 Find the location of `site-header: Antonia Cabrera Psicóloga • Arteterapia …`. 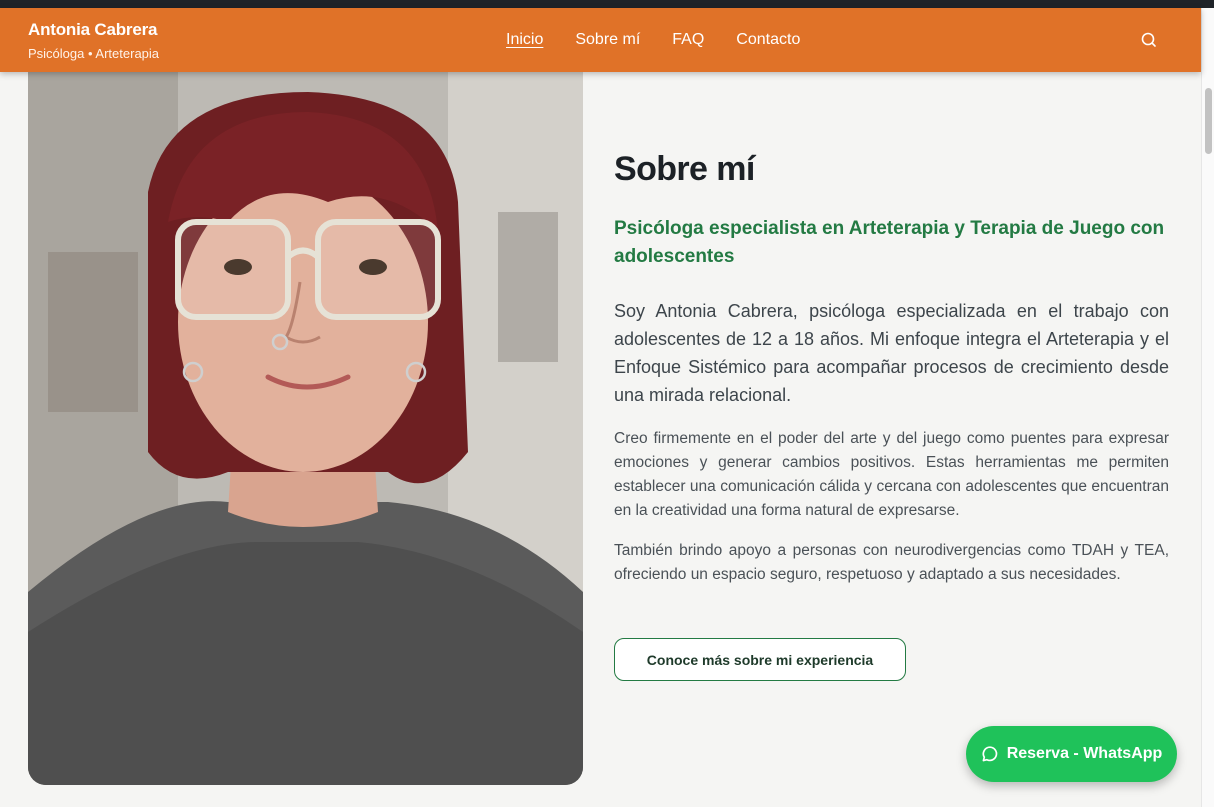

site-header: Antonia Cabrera Psicóloga • Arteterapia … is located at coordinates (600, 40).